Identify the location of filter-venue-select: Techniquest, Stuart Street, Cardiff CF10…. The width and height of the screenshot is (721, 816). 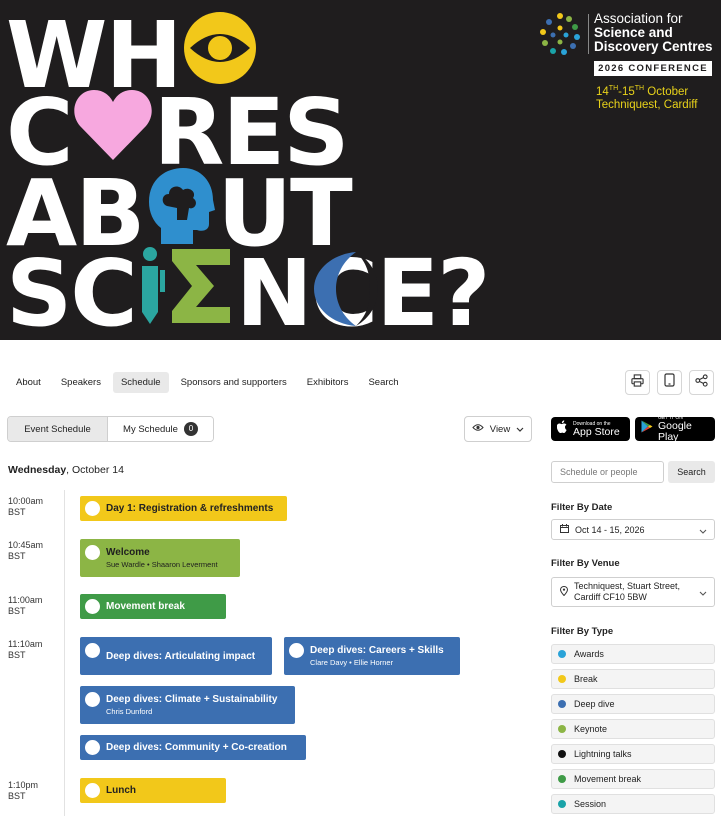
(633, 592).